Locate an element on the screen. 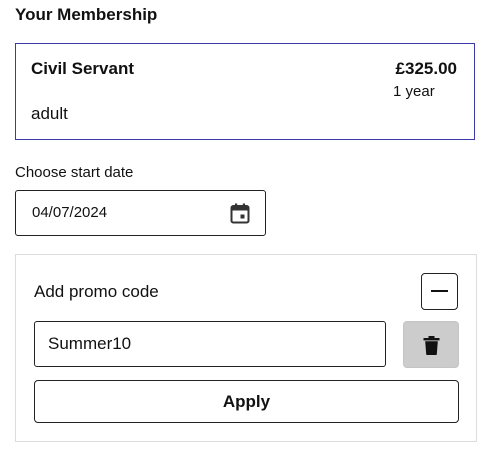 The height and width of the screenshot is (453, 490). apply-promo-button: Apply is located at coordinates (246, 401).